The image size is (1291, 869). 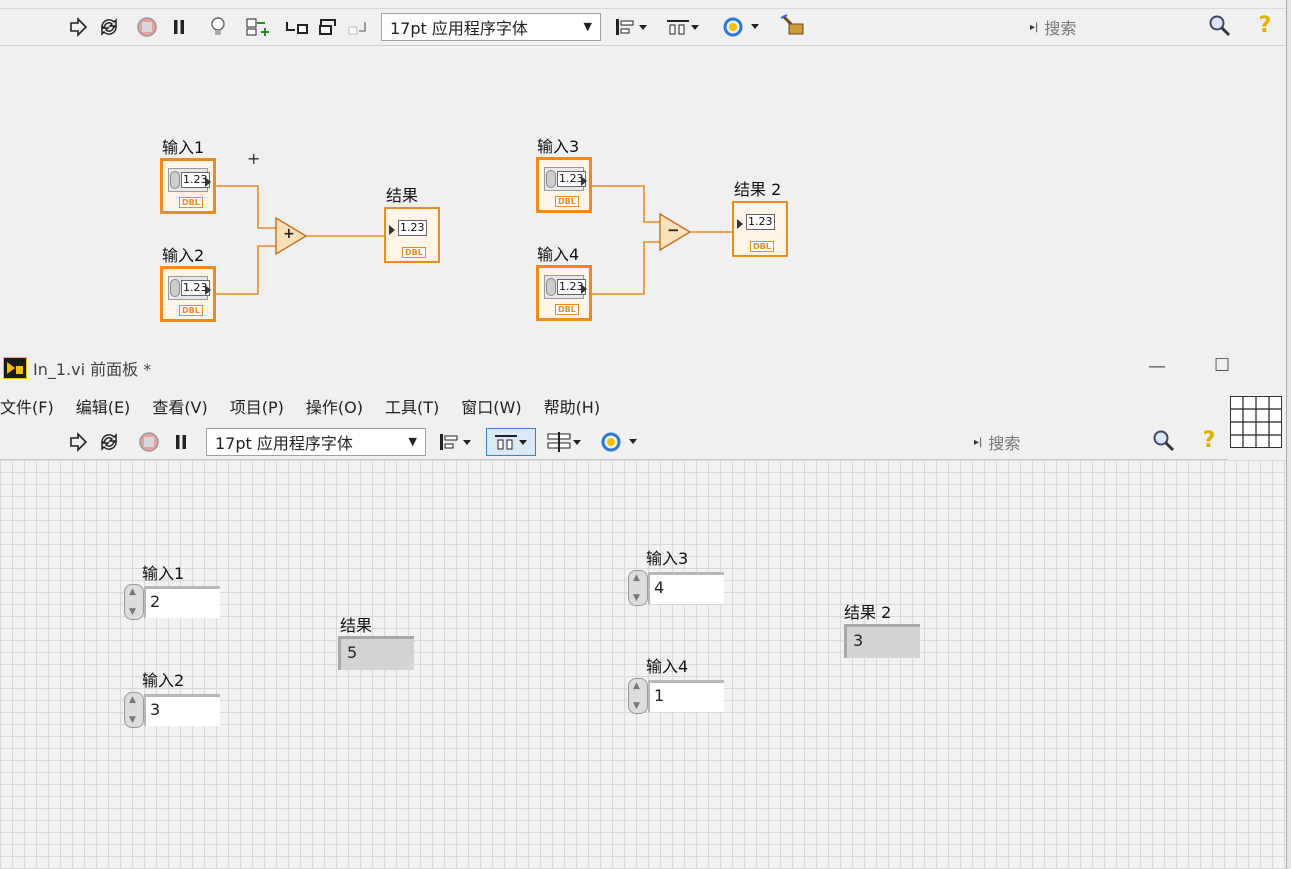 What do you see at coordinates (329, 27) in the screenshot?
I see `step-over-icon` at bounding box center [329, 27].